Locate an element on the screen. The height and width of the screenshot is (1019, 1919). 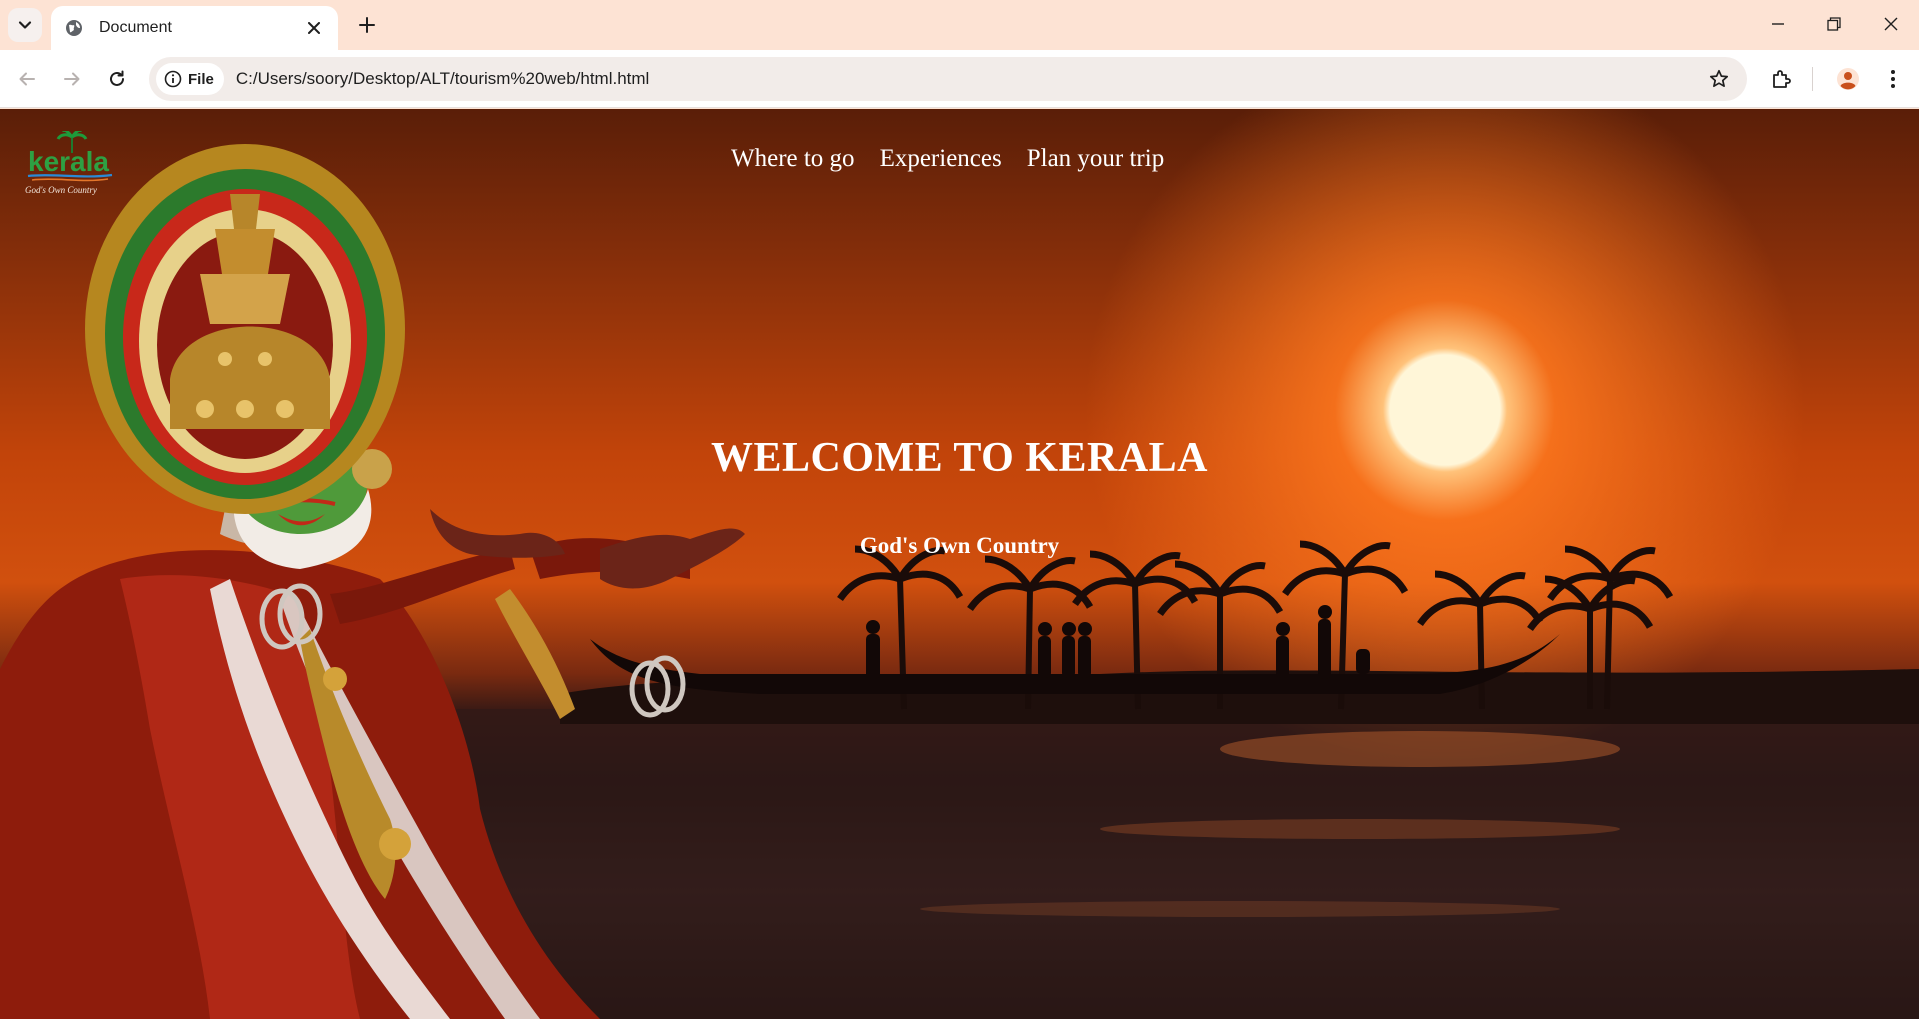
menu-button is located at coordinates (1893, 79).